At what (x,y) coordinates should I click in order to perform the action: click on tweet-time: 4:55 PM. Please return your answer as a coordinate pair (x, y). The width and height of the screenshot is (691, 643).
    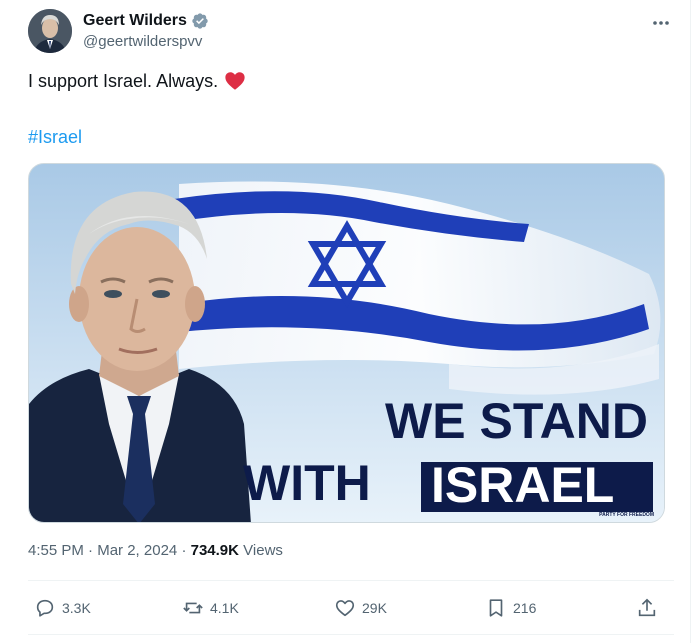
    Looking at the image, I should click on (56, 550).